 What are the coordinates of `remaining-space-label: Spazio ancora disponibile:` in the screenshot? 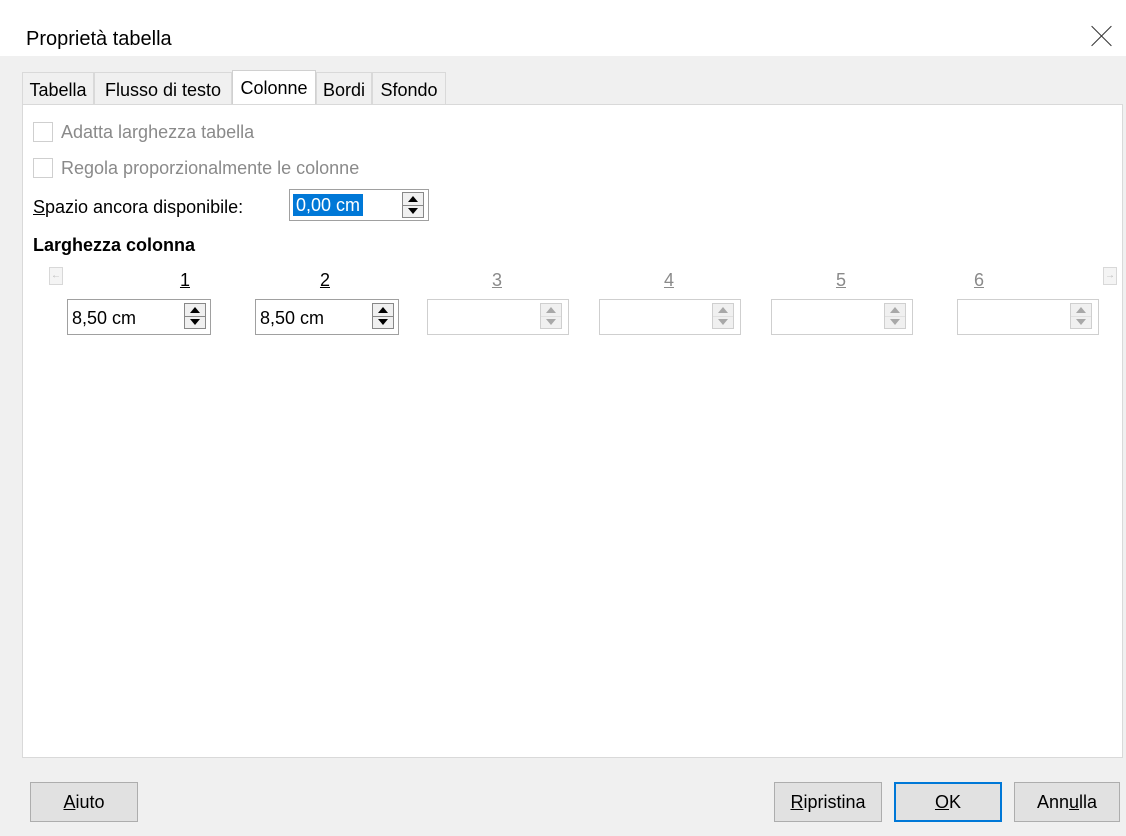 It's located at (138, 207).